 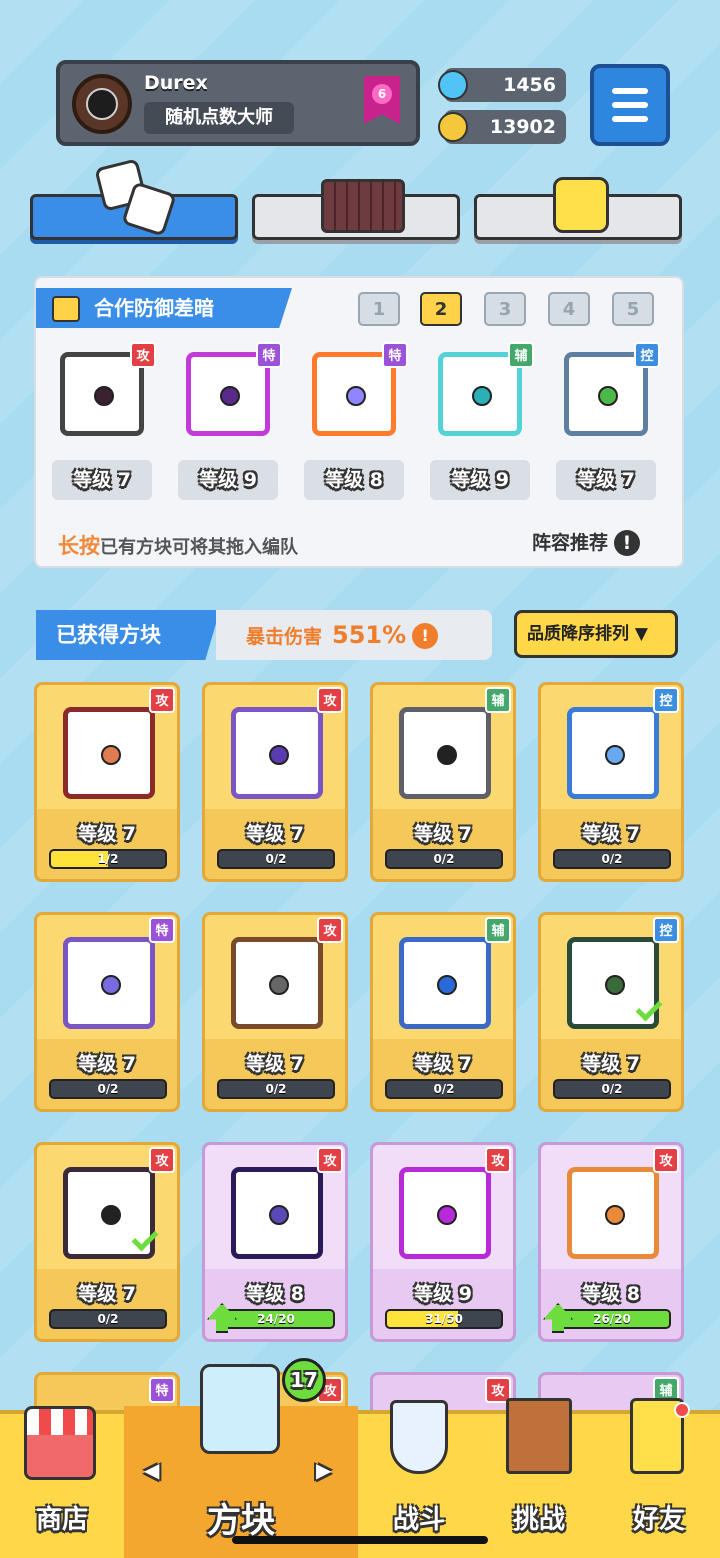 I want to click on rank-ribbon-icon: 6, so click(x=382, y=100).